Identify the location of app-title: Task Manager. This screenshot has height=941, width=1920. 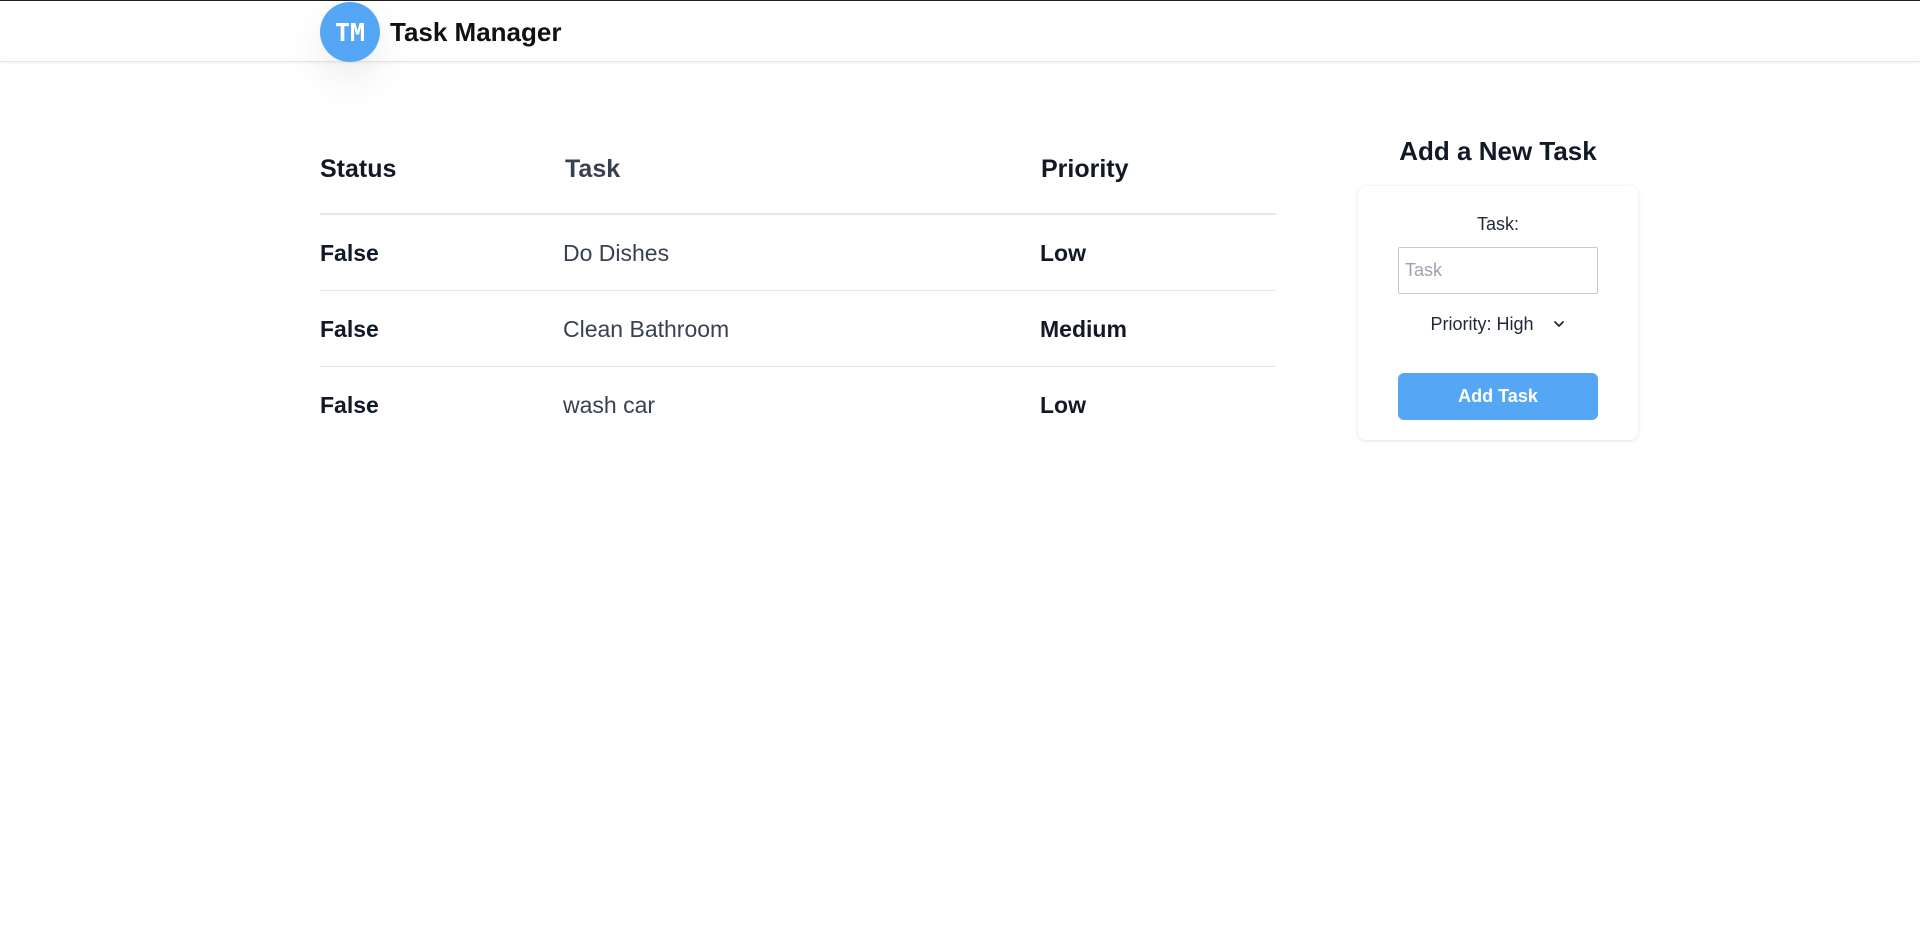
(476, 32).